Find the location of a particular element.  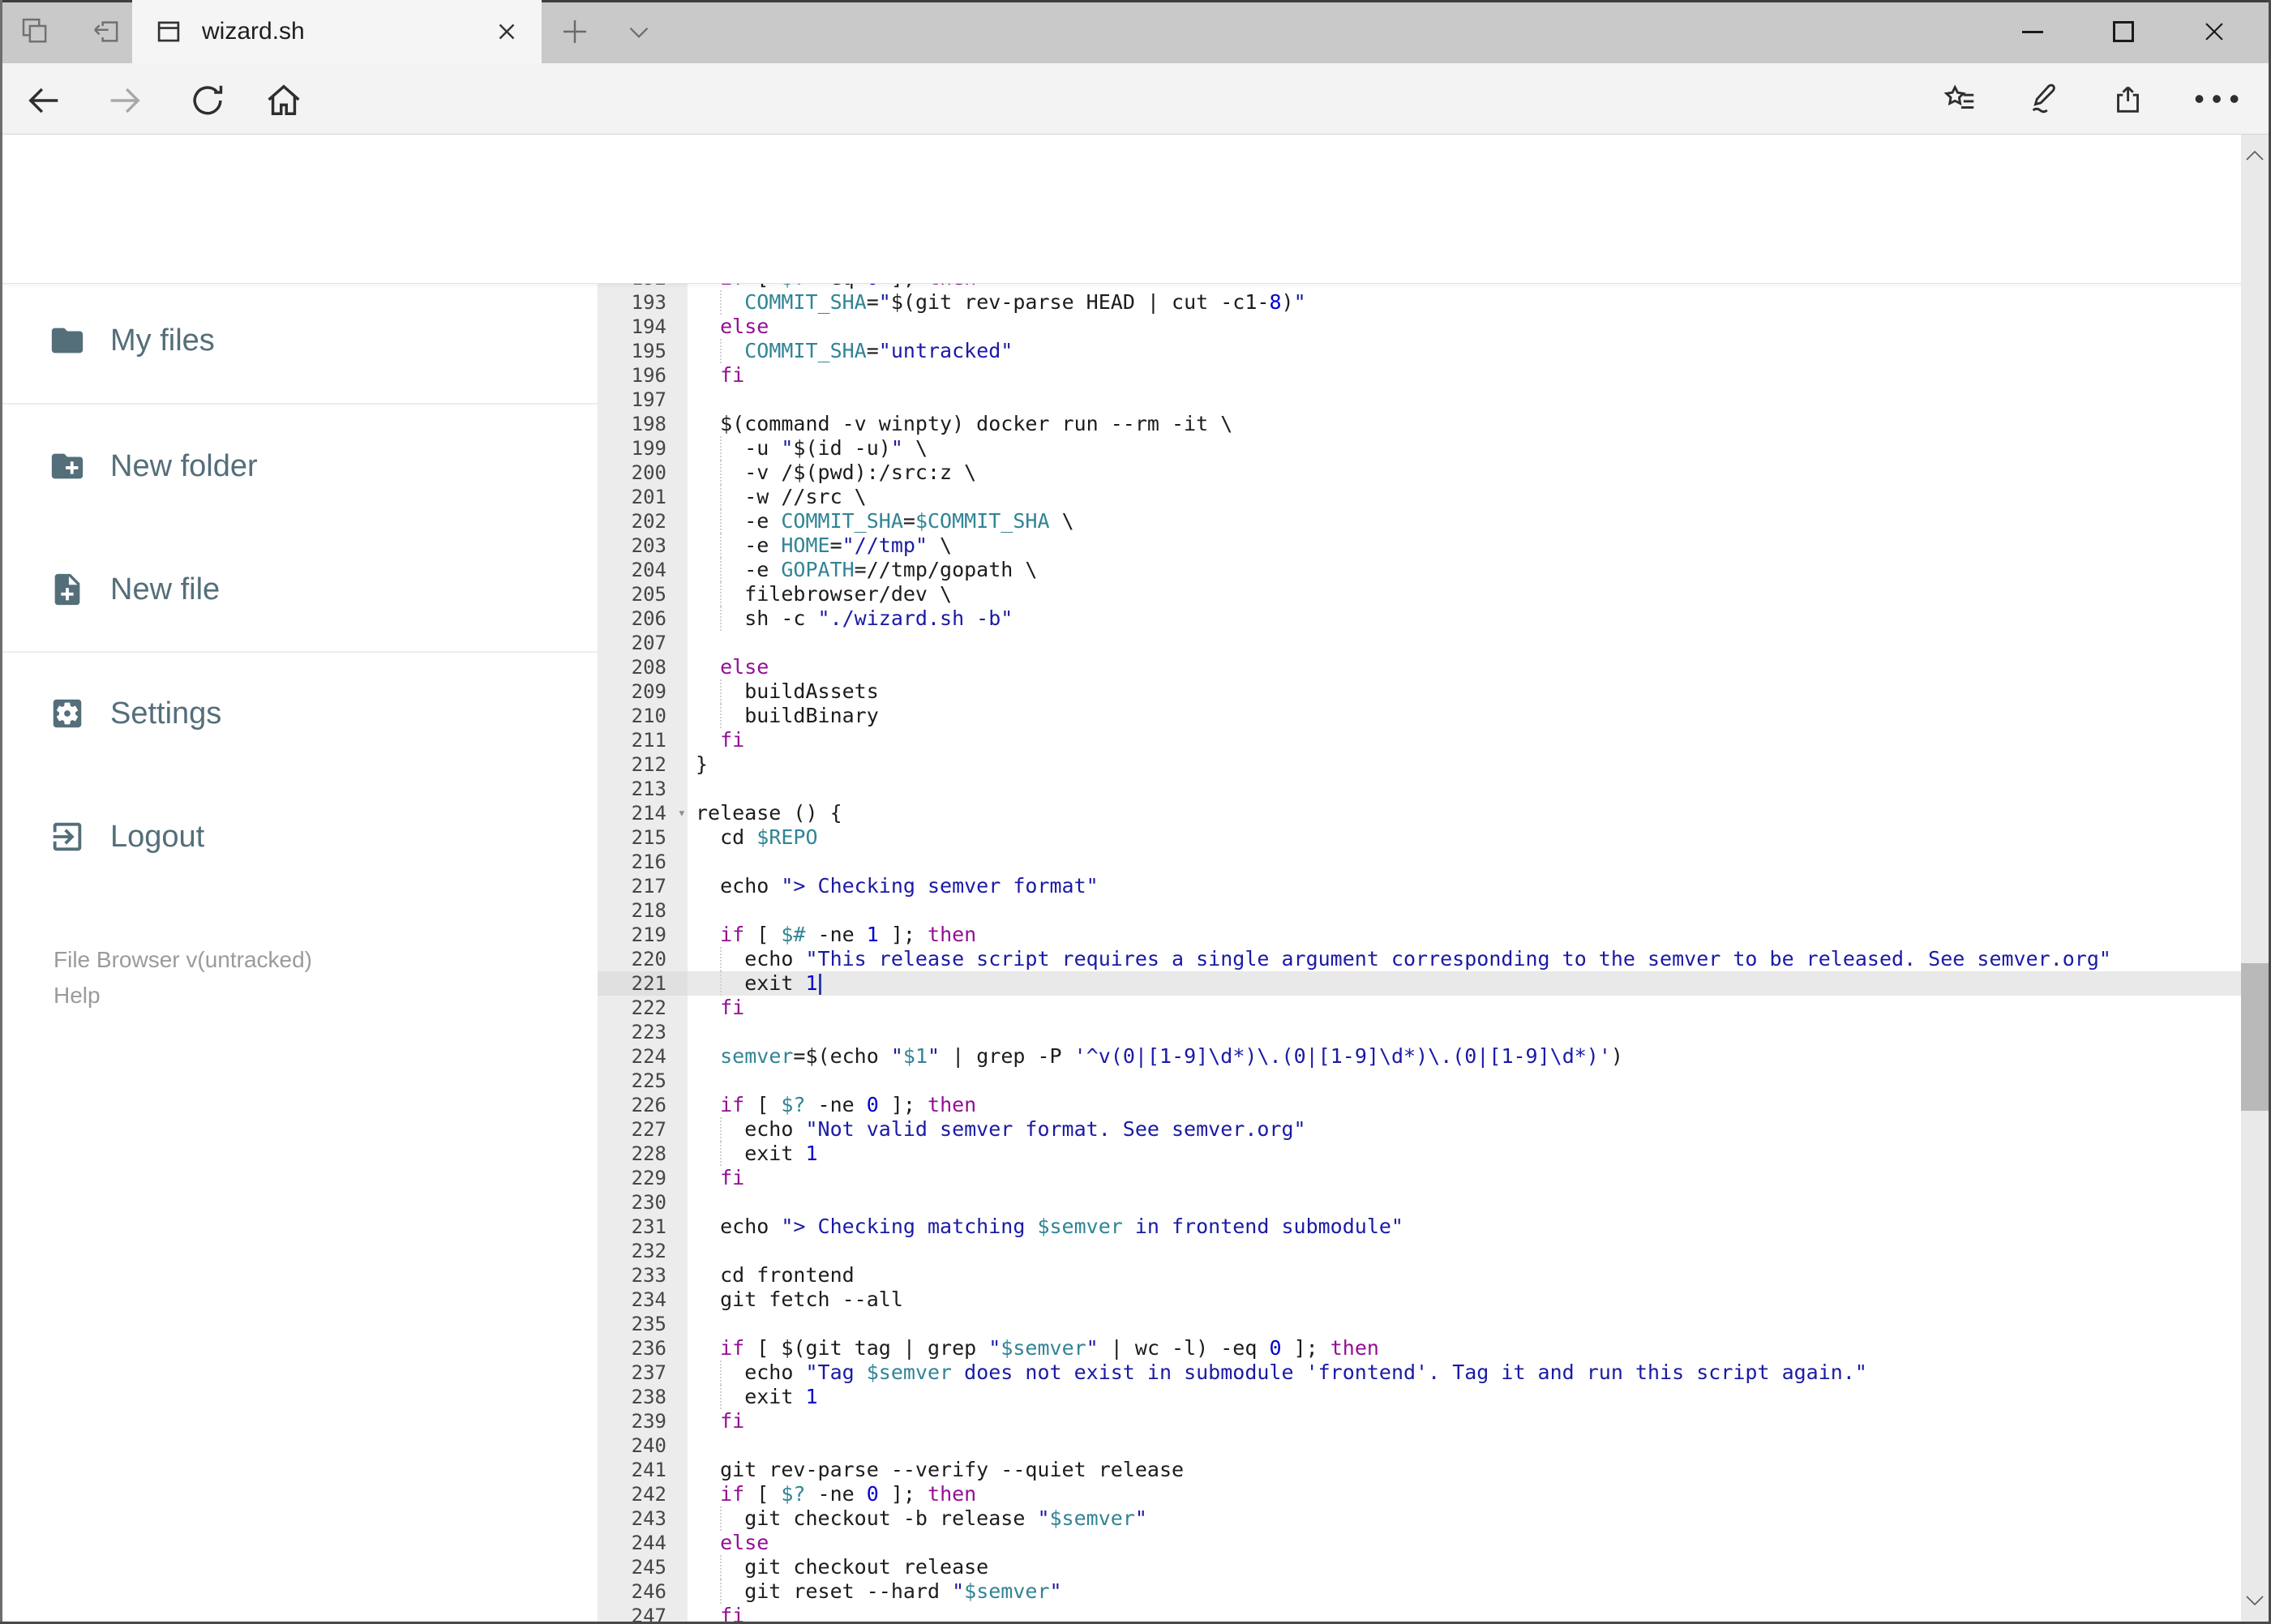

code-line: 223 is located at coordinates (1421, 1032).